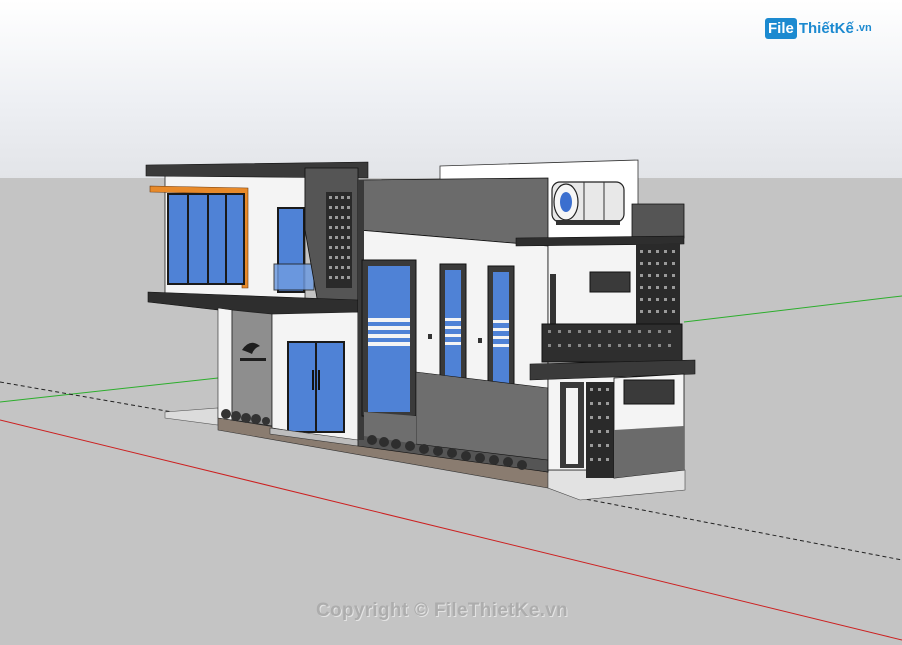 The width and height of the screenshot is (902, 645). I want to click on base-plinth, so click(191, 416).